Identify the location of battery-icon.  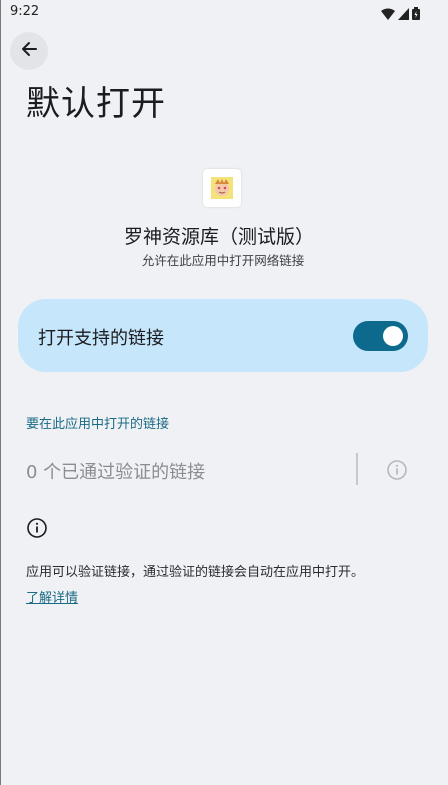
(416, 14).